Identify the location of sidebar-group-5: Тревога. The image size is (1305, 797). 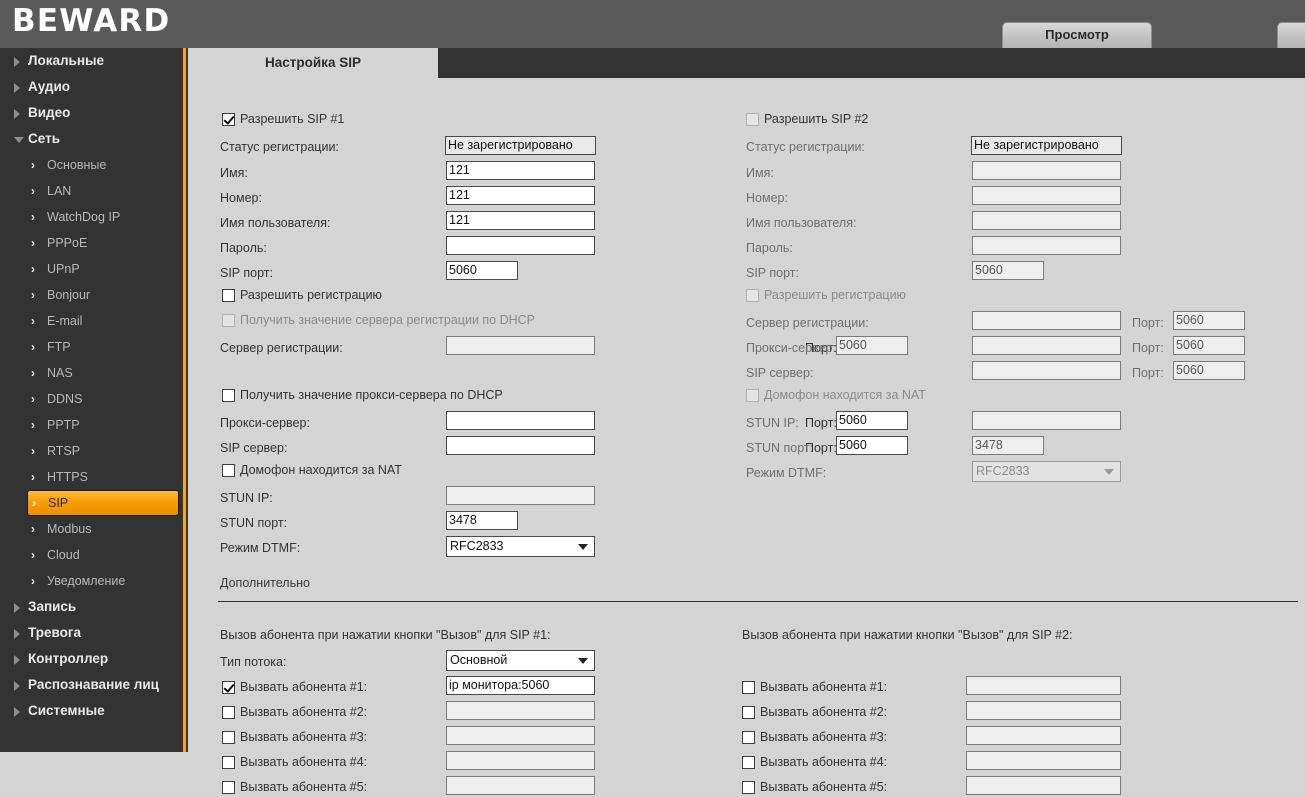
(91, 633).